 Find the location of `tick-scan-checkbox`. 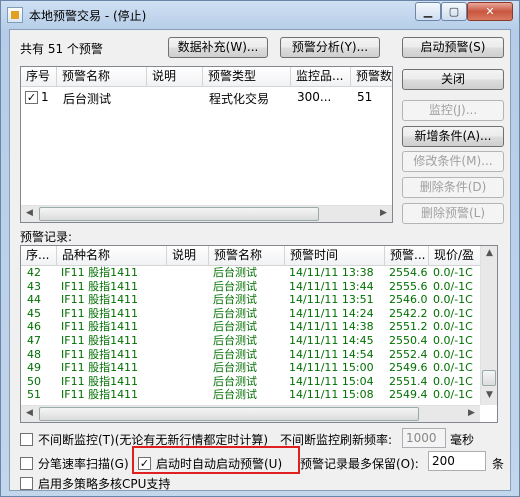

tick-scan-checkbox is located at coordinates (26, 463).